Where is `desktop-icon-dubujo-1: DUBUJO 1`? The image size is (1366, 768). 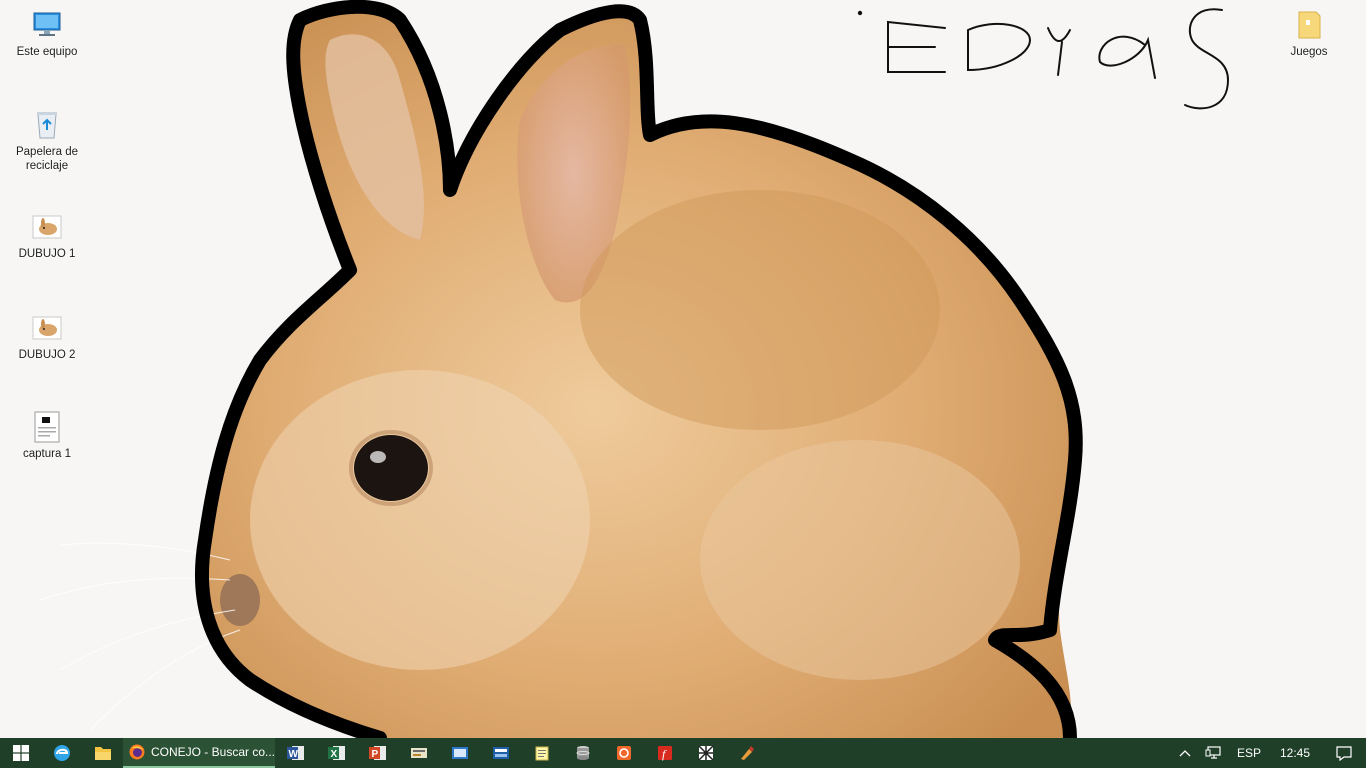
desktop-icon-dubujo-1: DUBUJO 1 is located at coordinates (47, 235).